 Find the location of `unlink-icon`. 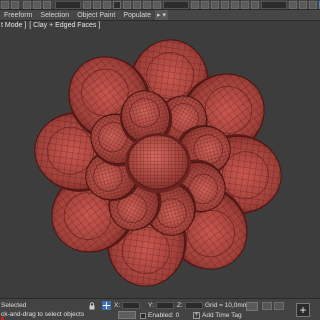

unlink-icon is located at coordinates (37, 4).